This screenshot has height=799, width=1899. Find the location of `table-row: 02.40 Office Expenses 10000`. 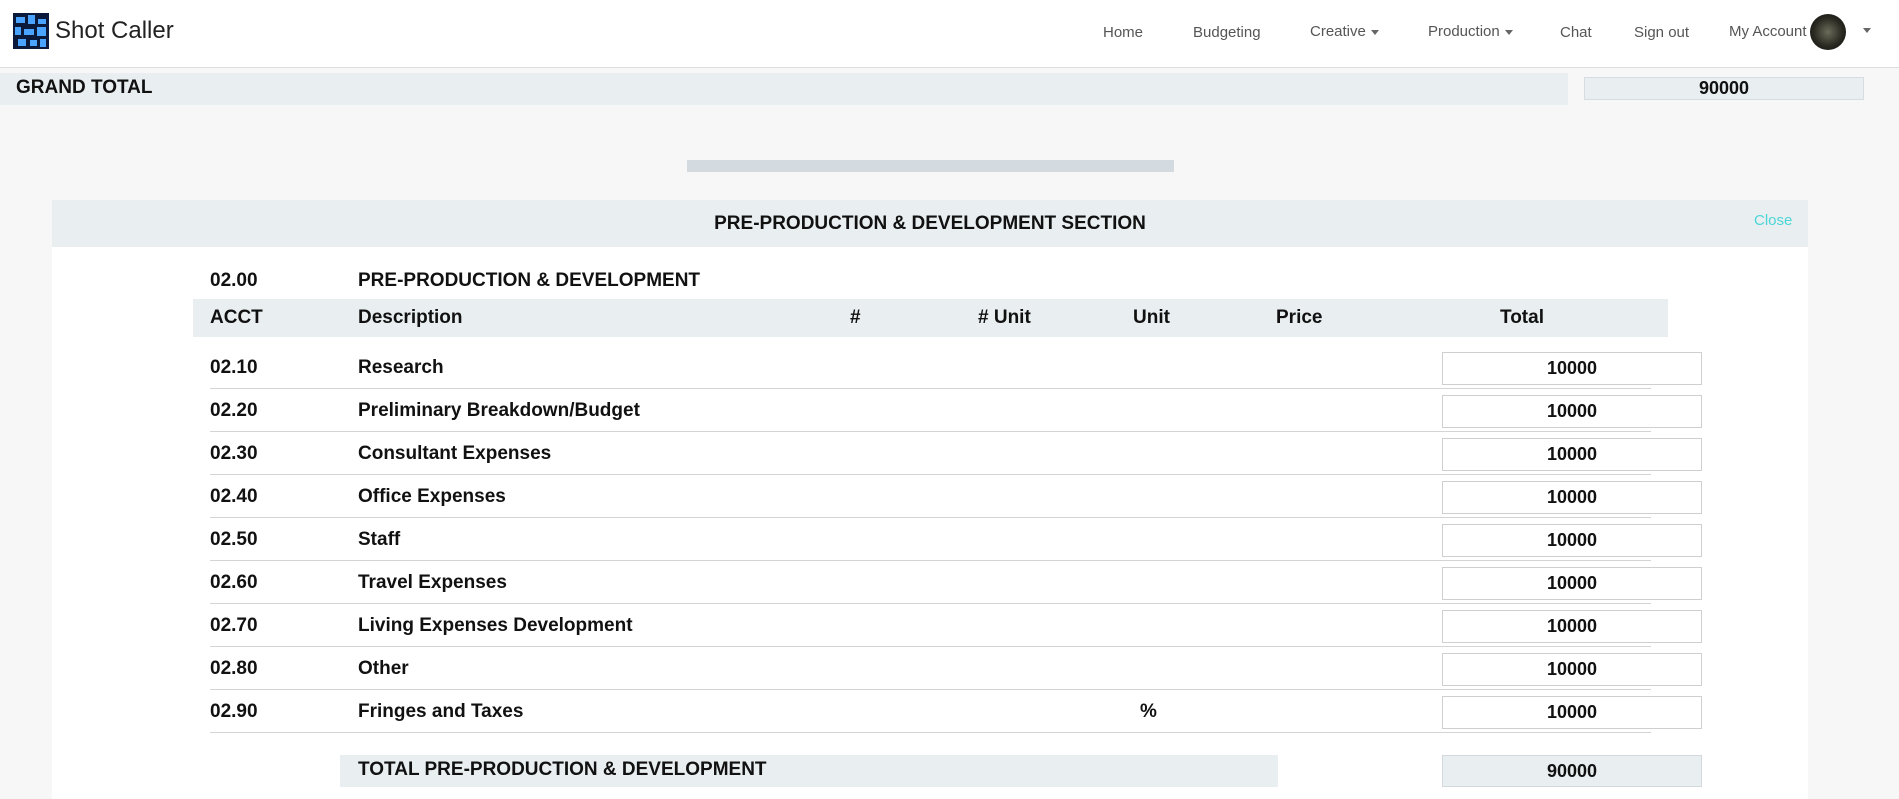

table-row: 02.40 Office Expenses 10000 is located at coordinates (956, 496).